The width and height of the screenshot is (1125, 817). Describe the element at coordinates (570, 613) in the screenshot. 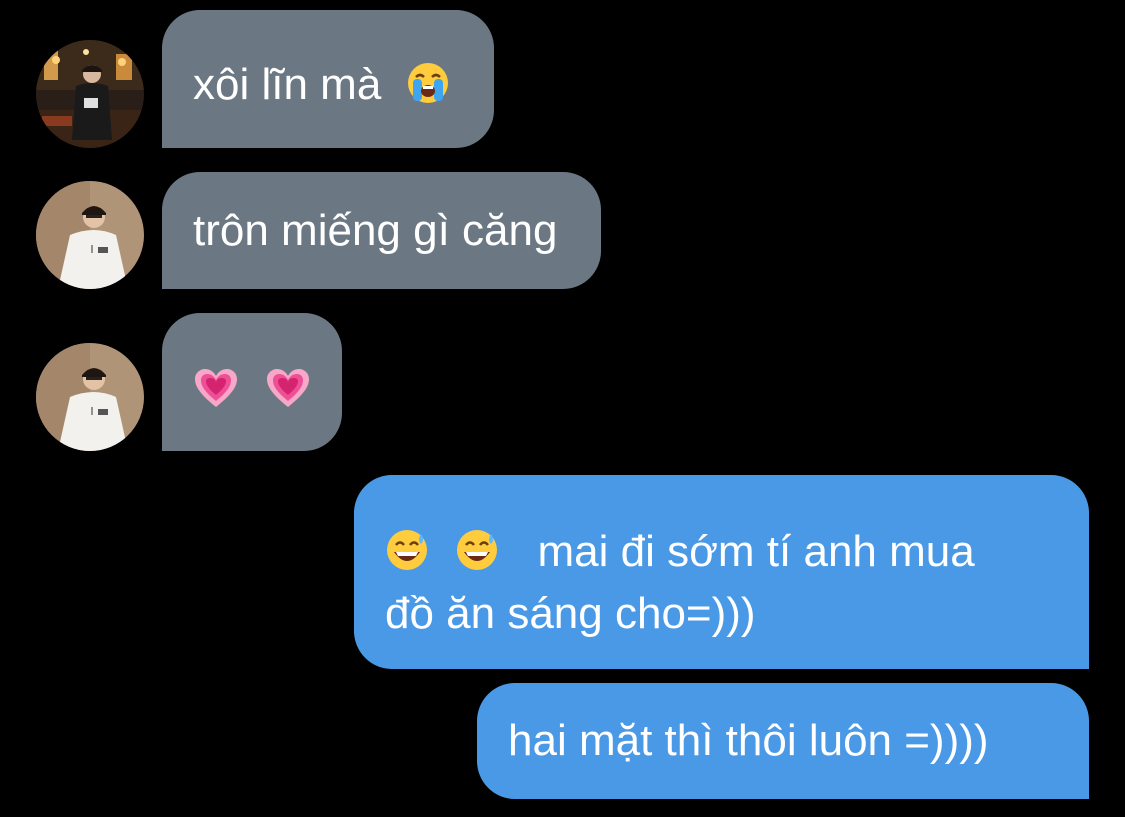

I see `message-text: đồ ăn sáng cho=)))` at that location.